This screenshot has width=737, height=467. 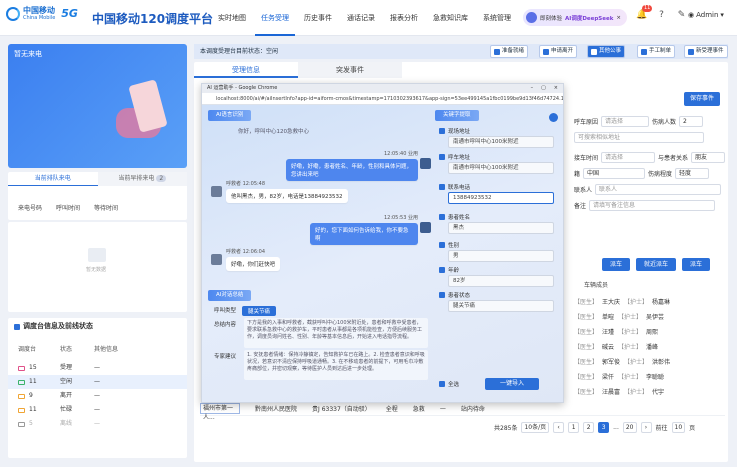 I want to click on user-menu: ◉ Admin ▾, so click(x=706, y=15).